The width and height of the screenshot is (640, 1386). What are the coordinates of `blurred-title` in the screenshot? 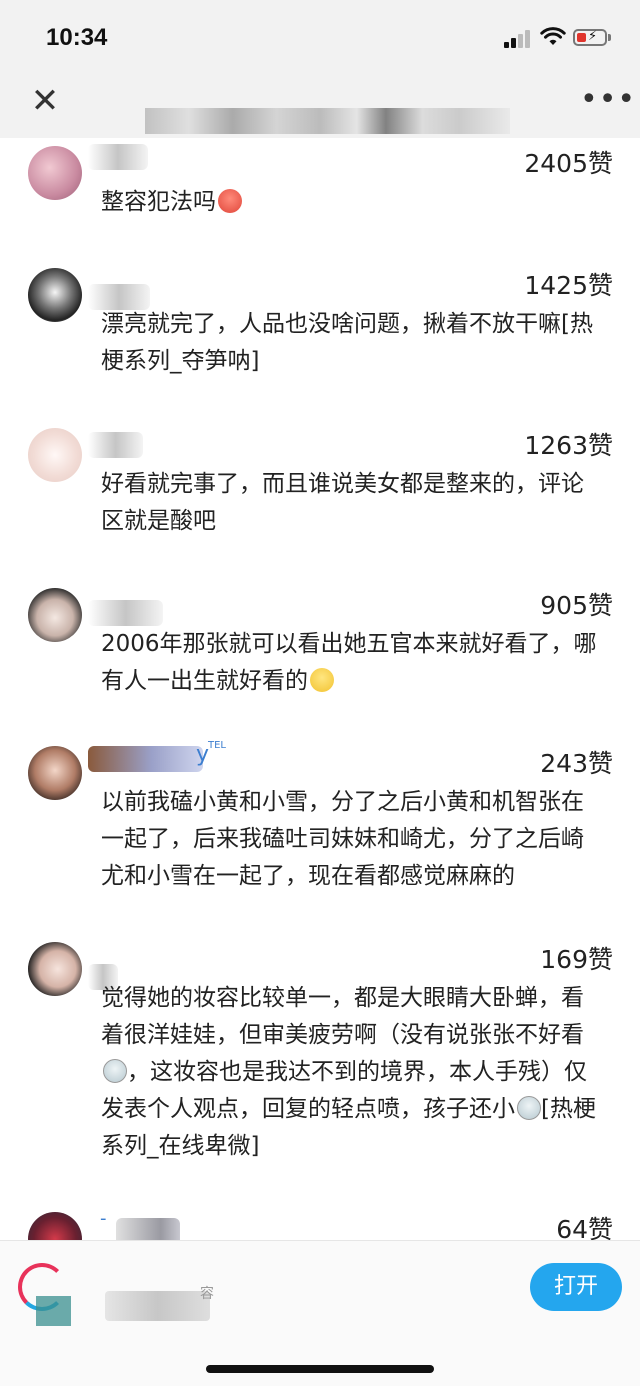 It's located at (327, 121).